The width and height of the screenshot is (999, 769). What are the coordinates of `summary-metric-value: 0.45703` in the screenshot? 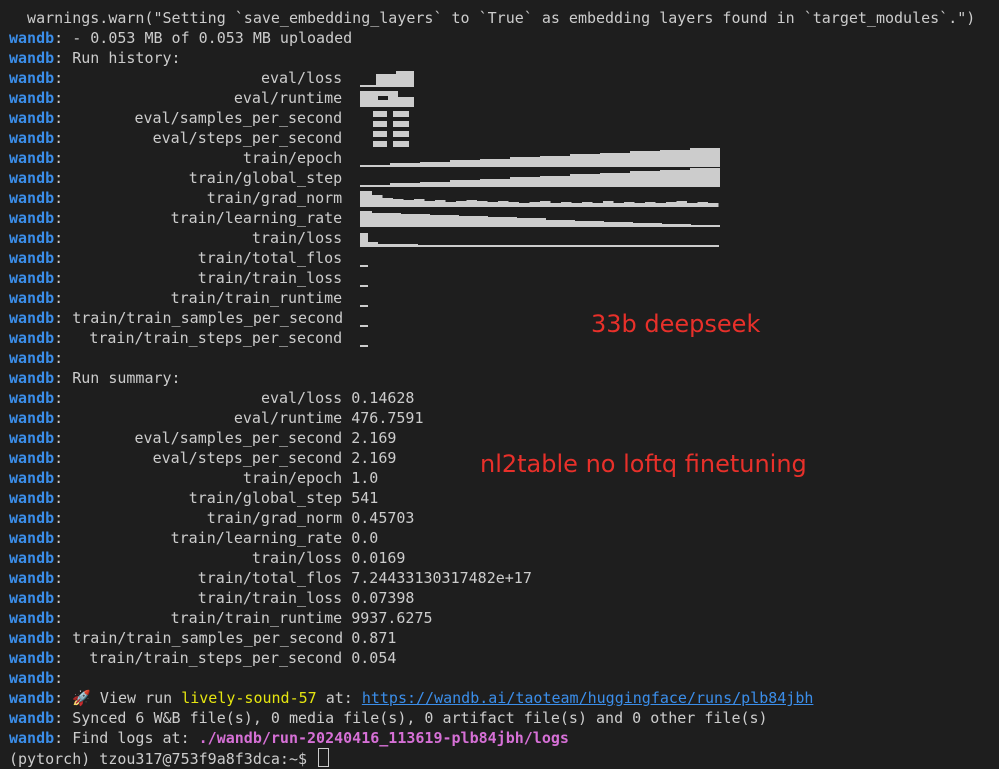 It's located at (383, 518).